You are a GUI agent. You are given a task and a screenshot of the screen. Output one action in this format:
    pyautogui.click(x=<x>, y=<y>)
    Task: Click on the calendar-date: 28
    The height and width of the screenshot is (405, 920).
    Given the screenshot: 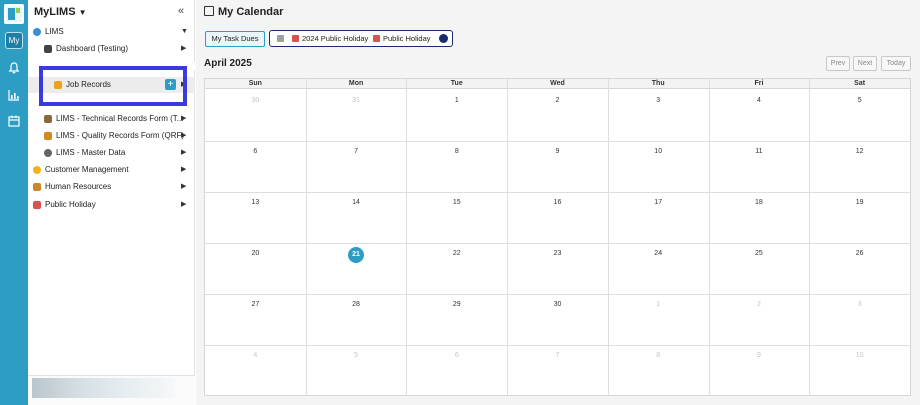 What is the action you would take?
    pyautogui.click(x=356, y=304)
    